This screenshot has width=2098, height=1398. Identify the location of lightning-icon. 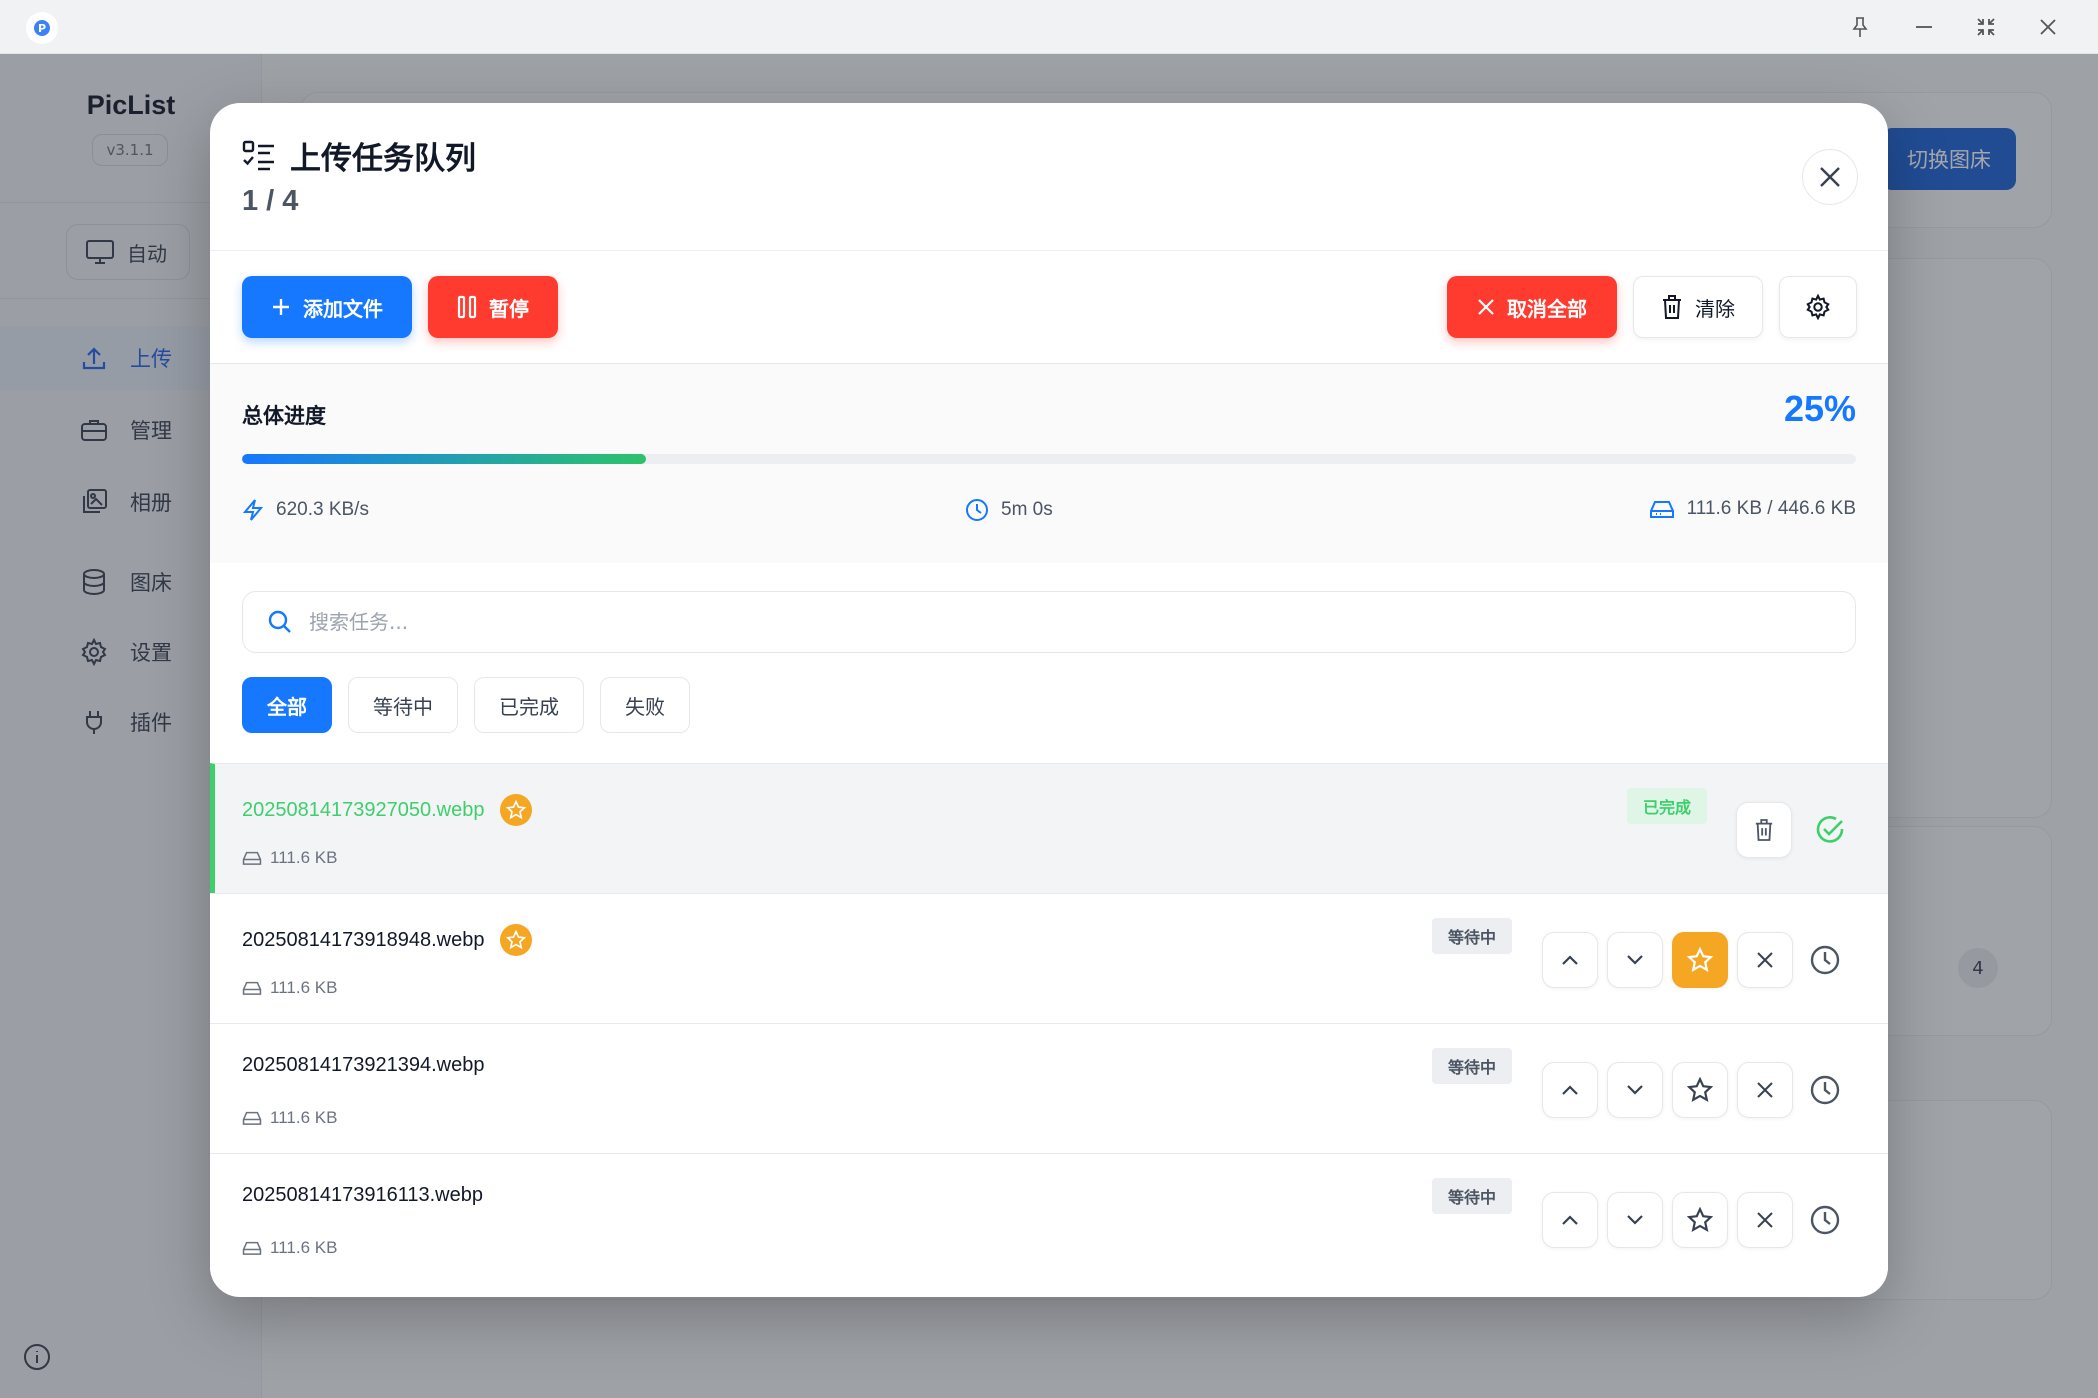
(253, 510).